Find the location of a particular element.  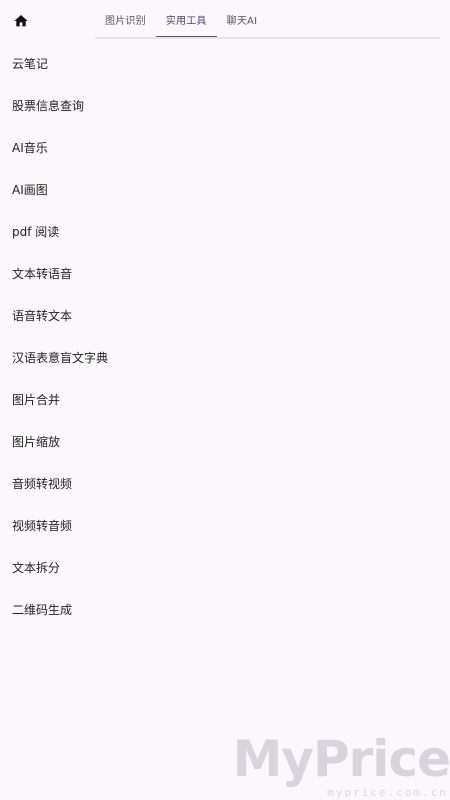

watermark: MyPrice myprice.com.cn is located at coordinates (341, 765).